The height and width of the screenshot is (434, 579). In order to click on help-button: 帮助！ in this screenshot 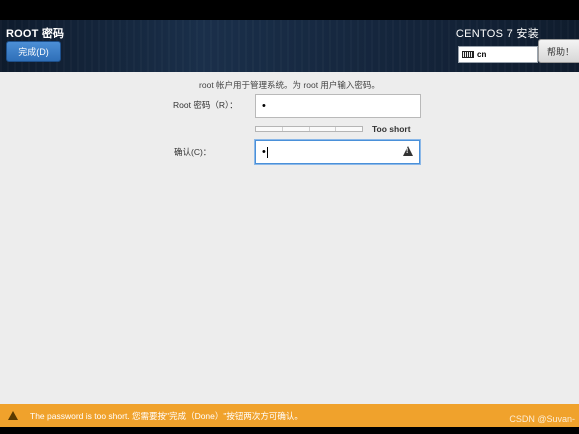, I will do `click(558, 51)`.